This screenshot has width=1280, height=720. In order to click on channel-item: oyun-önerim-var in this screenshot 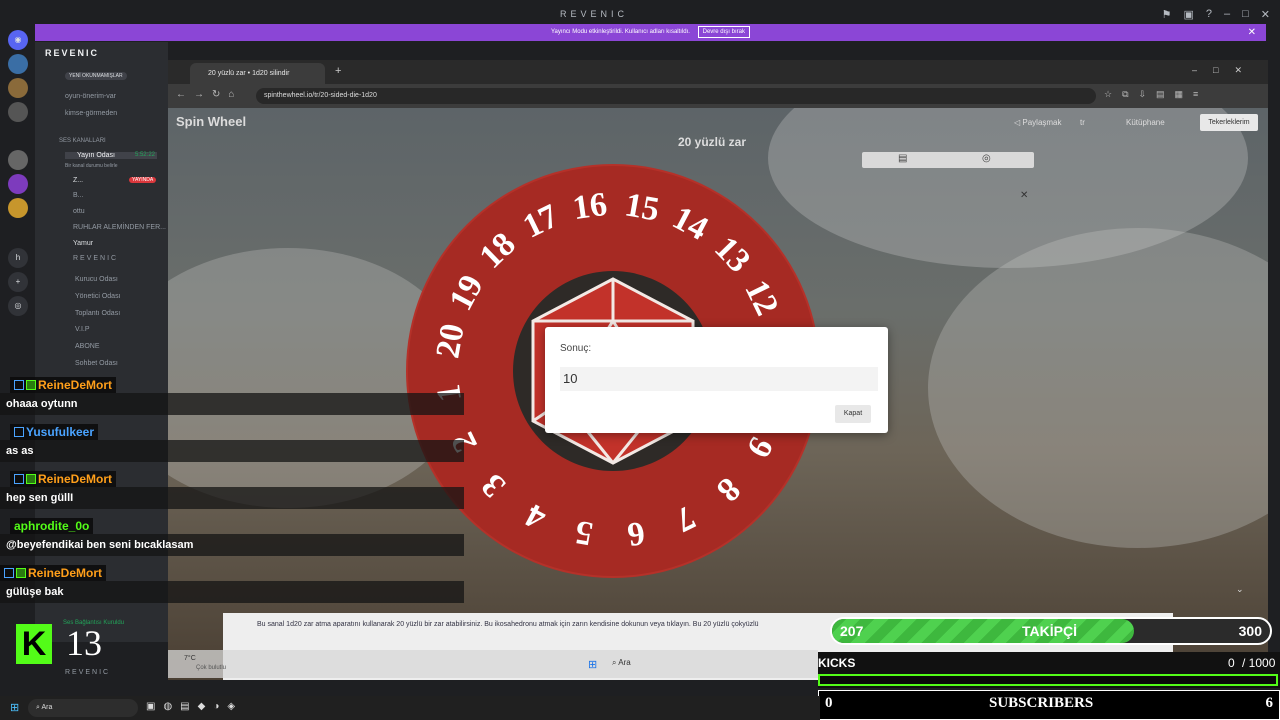, I will do `click(90, 96)`.